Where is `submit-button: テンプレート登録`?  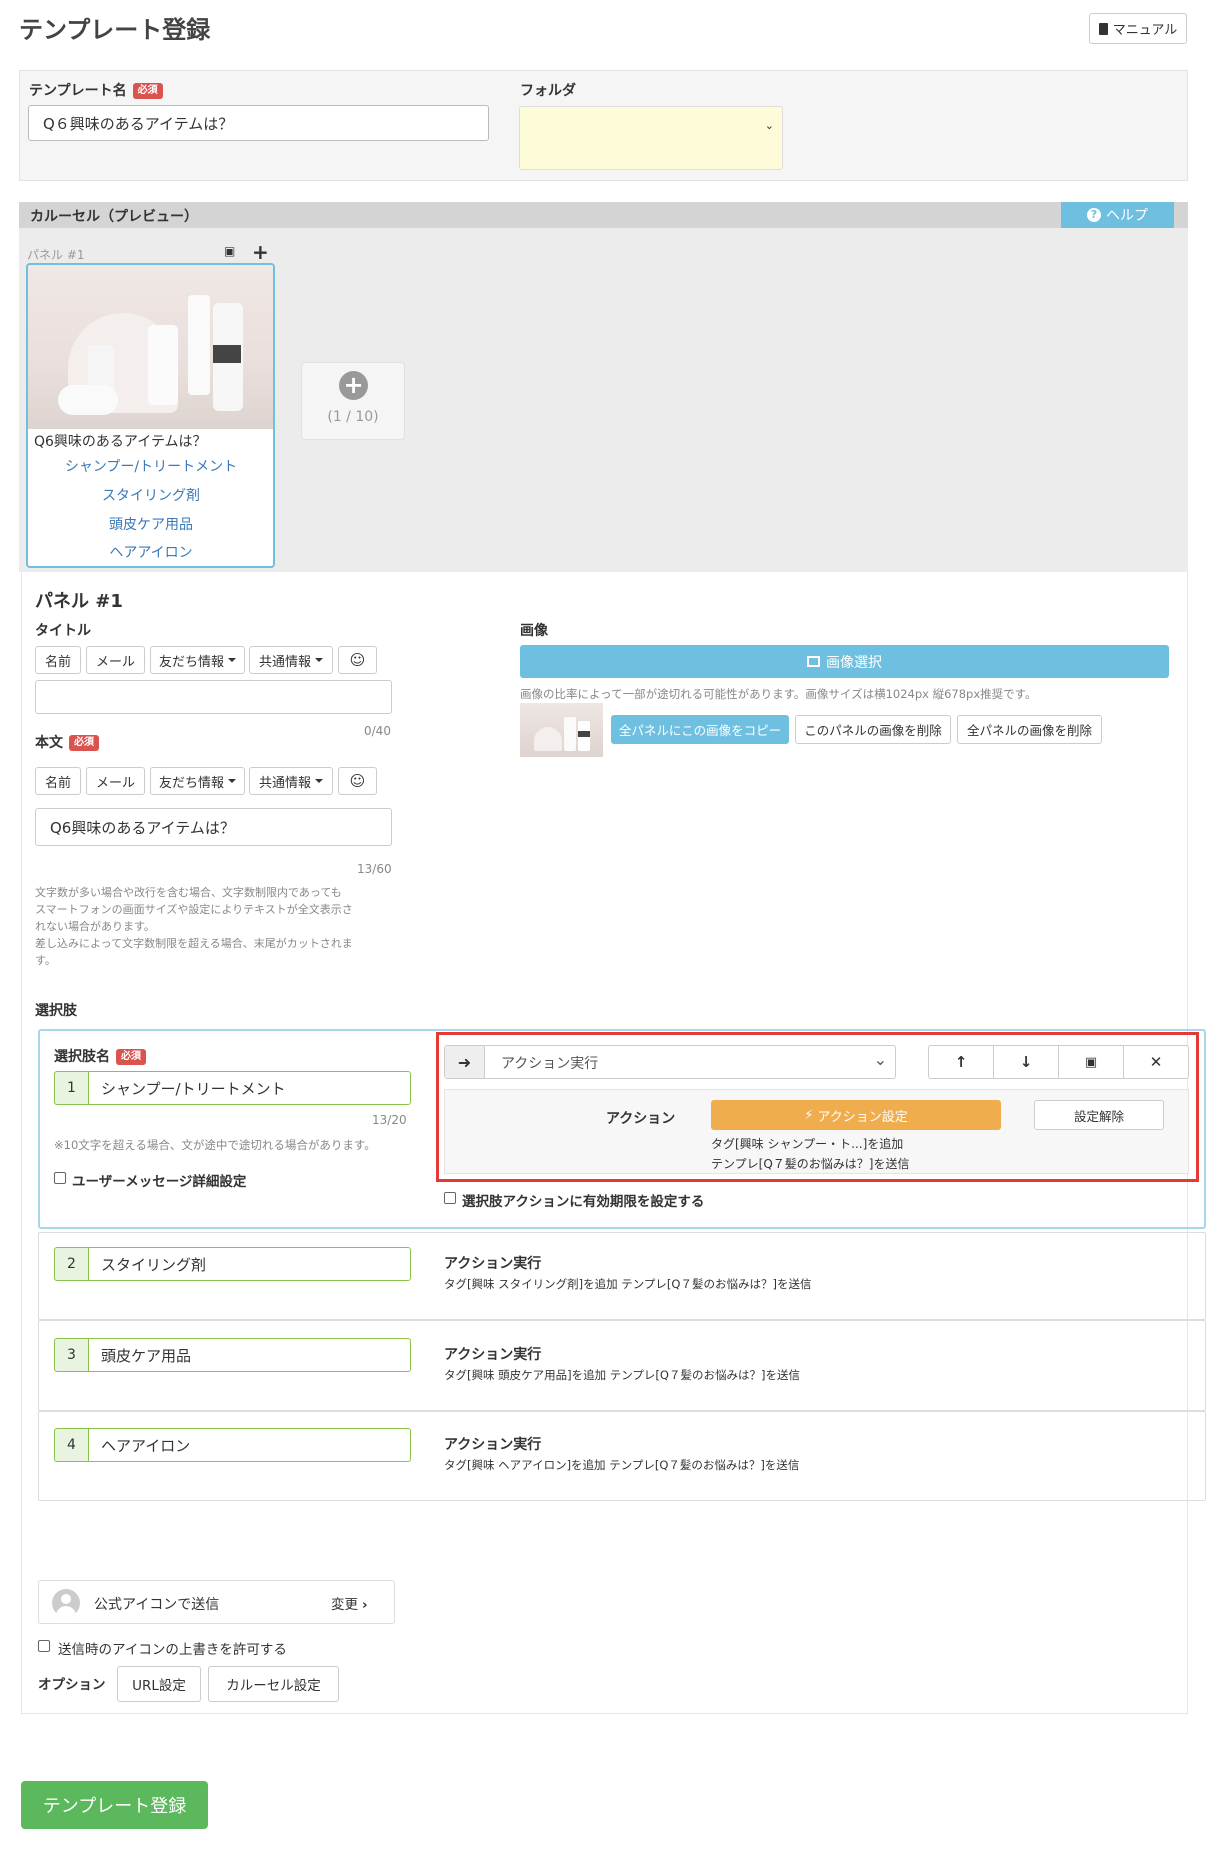
submit-button: テンプレート登録 is located at coordinates (114, 1805).